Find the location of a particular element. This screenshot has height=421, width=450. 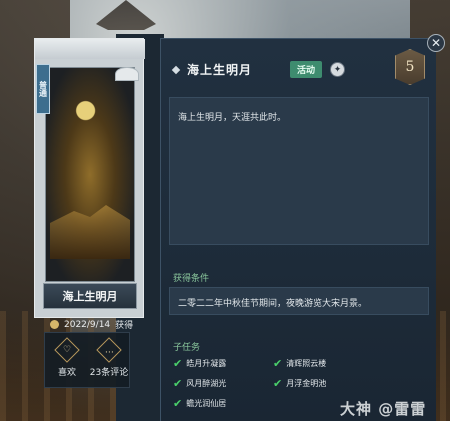

subtask-item: ✔ 皓月升凝露 is located at coordinates (199, 363).